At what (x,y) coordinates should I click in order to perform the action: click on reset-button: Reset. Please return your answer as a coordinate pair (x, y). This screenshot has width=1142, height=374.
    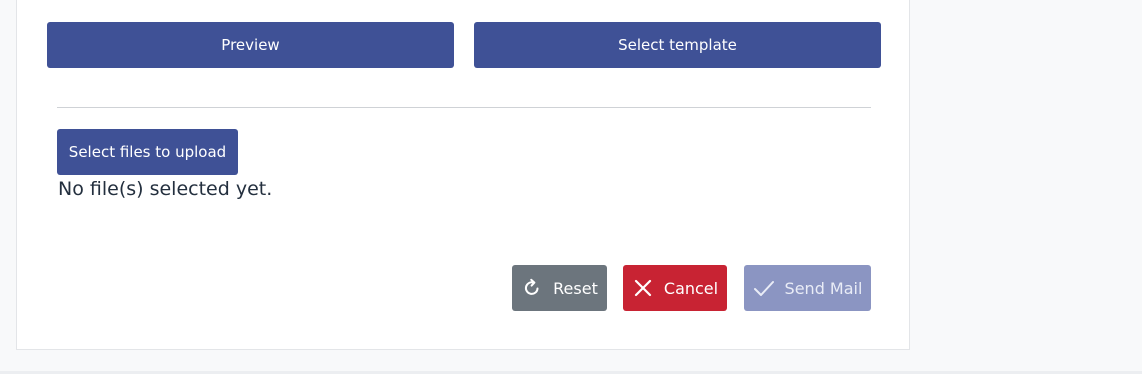
    Looking at the image, I should click on (559, 288).